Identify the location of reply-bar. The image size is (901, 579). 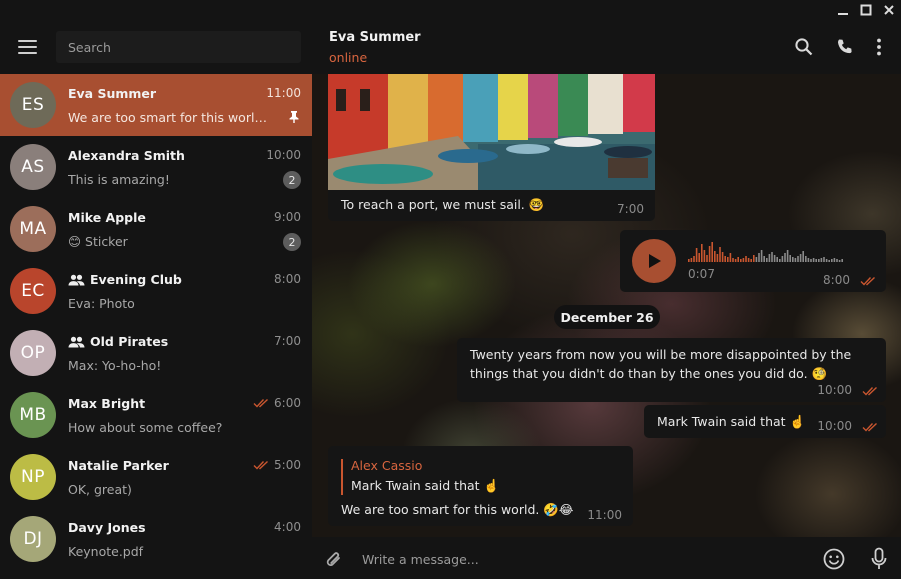
(342, 477).